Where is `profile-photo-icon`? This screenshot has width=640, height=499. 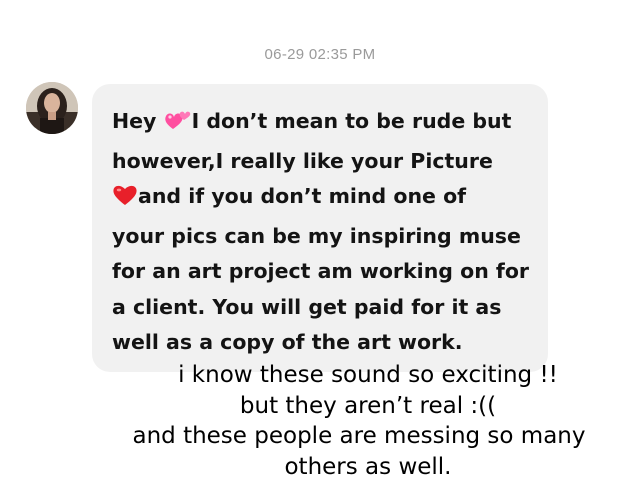
profile-photo-icon is located at coordinates (52, 108).